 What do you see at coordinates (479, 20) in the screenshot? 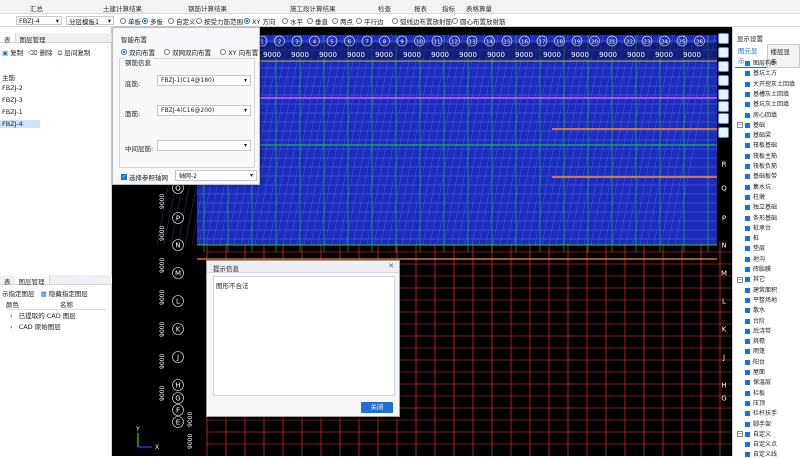
I see `toolbar-radio-10: 圆心布置放射筋` at bounding box center [479, 20].